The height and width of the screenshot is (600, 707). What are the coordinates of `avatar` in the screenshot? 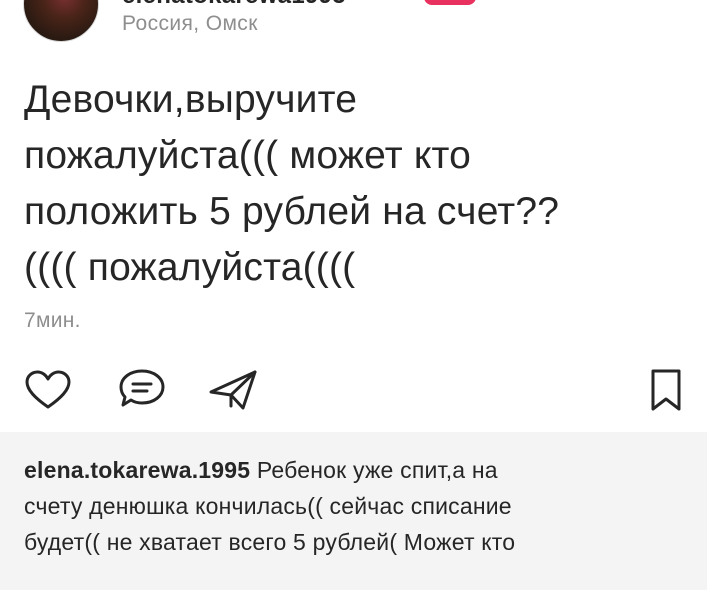 It's located at (61, 21).